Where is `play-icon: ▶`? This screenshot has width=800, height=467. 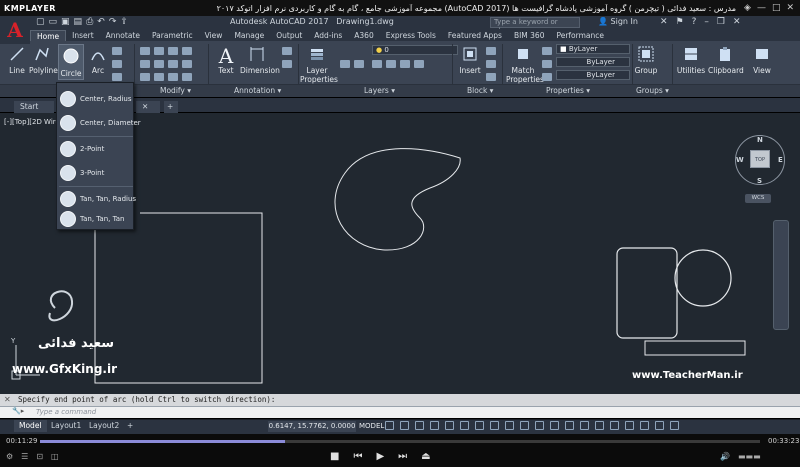
play-icon: ▶ is located at coordinates (380, 456).